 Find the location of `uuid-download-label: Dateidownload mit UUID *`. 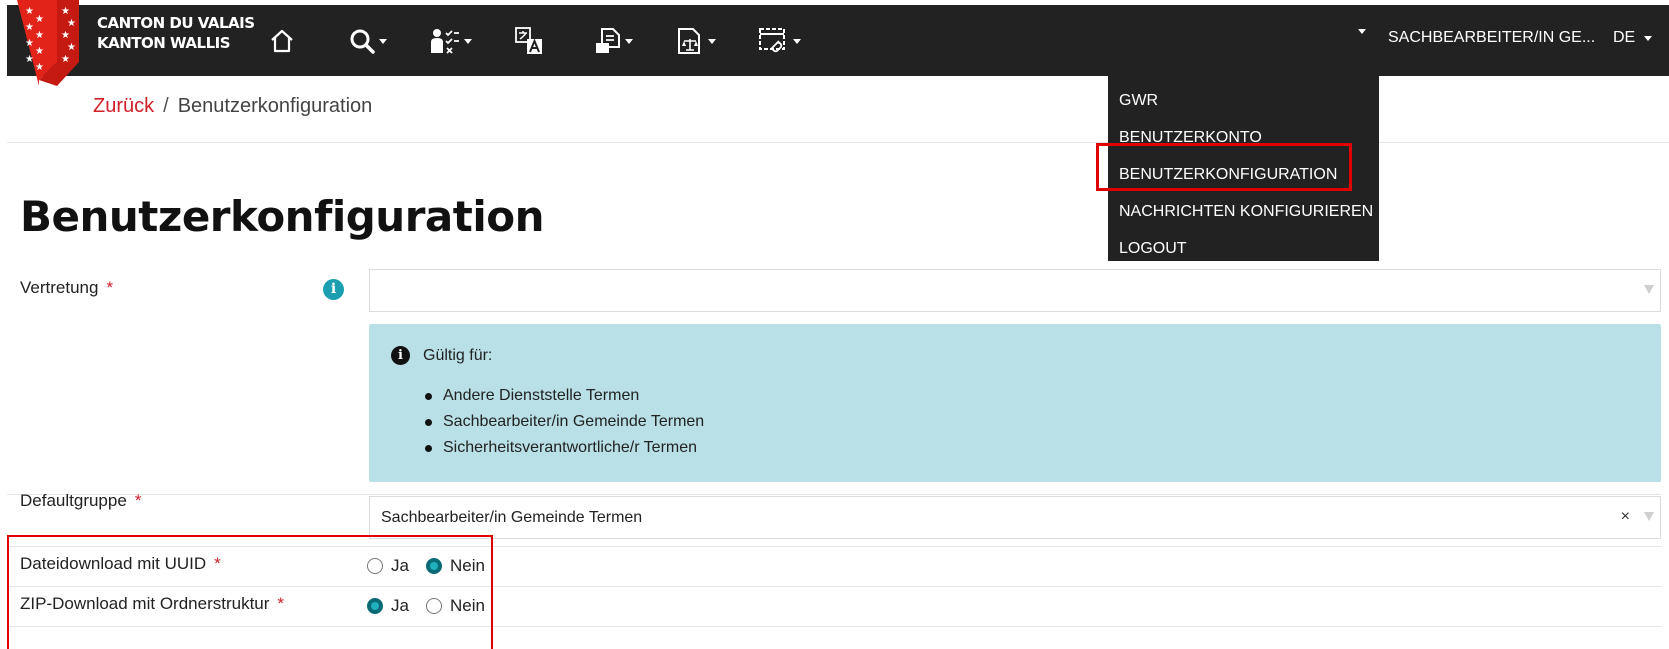

uuid-download-label: Dateidownload mit UUID * is located at coordinates (120, 564).